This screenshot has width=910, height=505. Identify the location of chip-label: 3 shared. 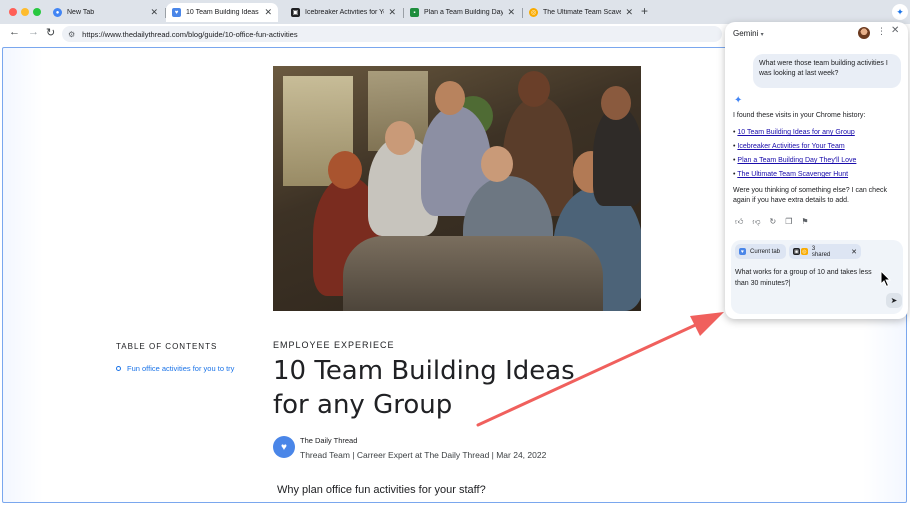
(821, 251).